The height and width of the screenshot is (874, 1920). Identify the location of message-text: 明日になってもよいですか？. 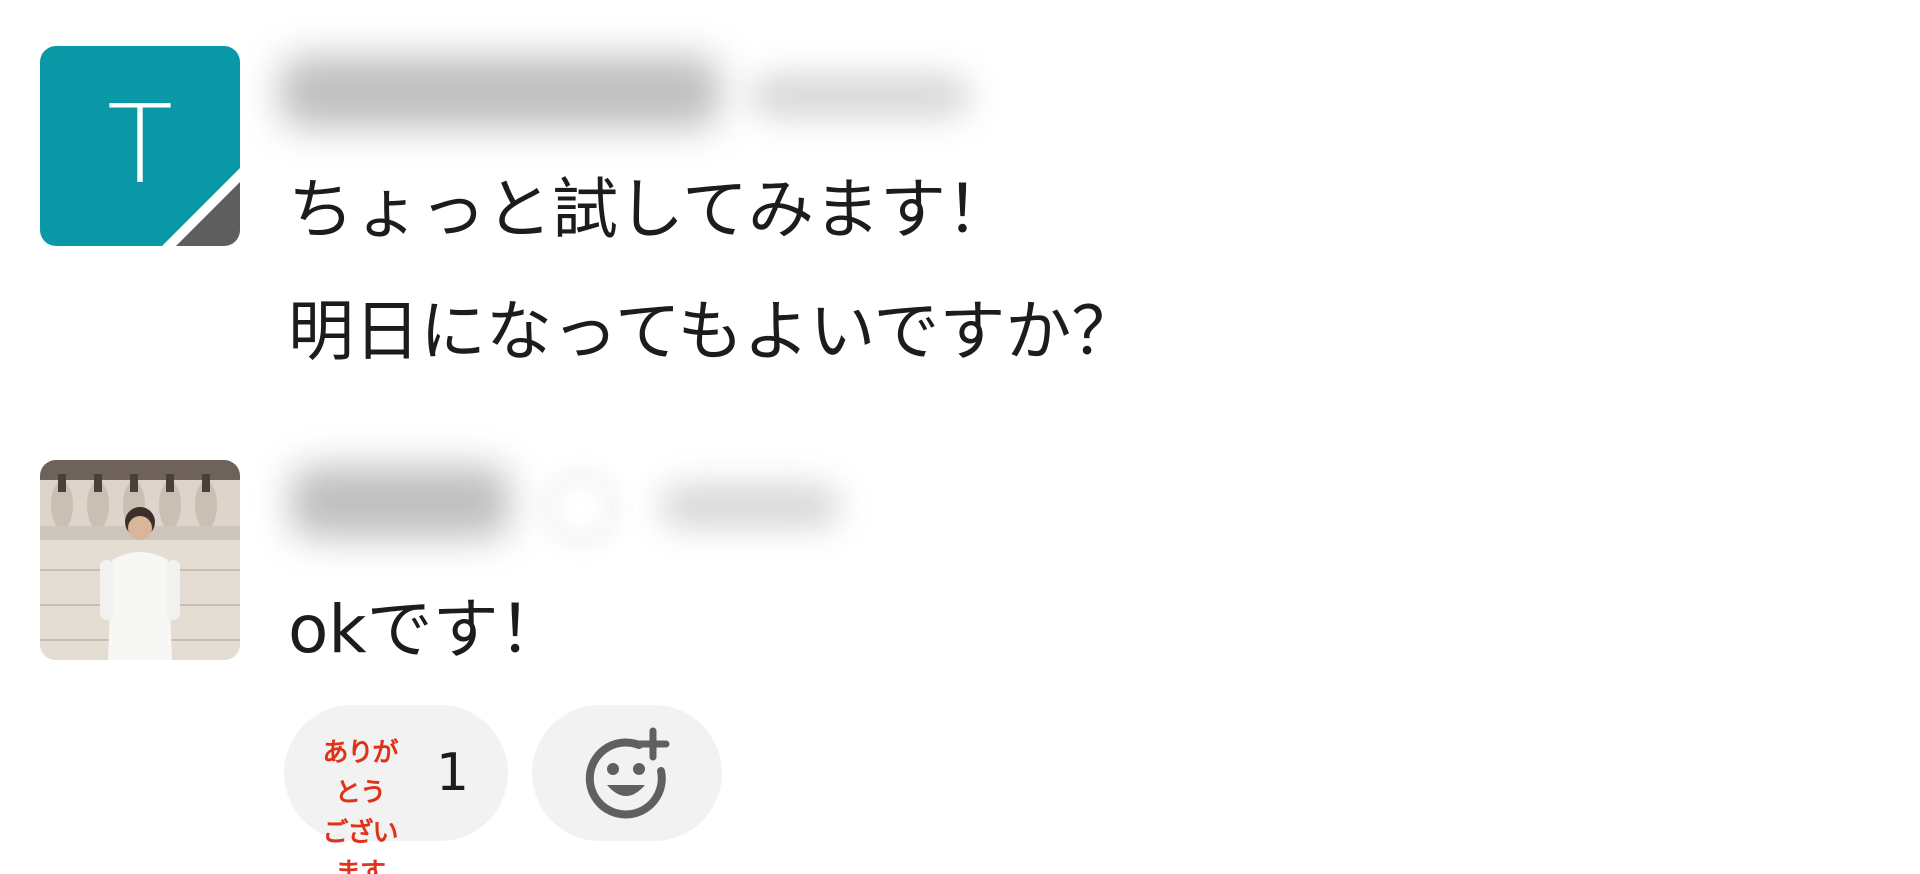
(713, 331).